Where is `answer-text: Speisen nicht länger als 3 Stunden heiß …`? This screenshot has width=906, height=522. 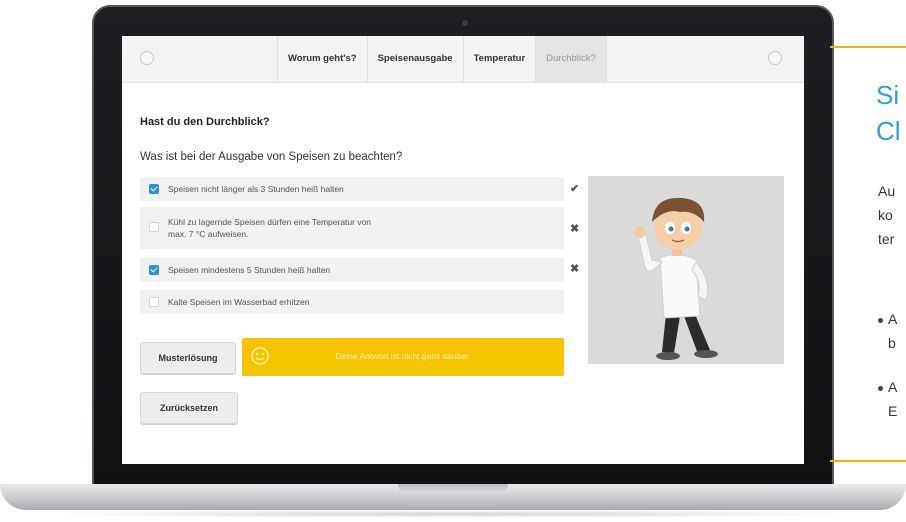 answer-text: Speisen nicht länger als 3 Stunden heiß … is located at coordinates (256, 189).